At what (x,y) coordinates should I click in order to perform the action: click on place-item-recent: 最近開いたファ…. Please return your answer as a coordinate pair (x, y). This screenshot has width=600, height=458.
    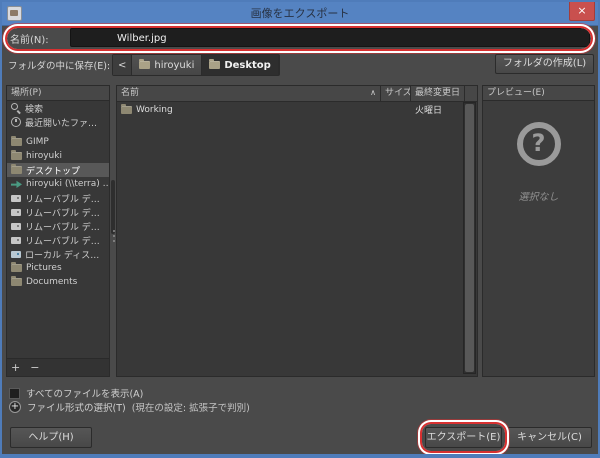
    Looking at the image, I should click on (58, 122).